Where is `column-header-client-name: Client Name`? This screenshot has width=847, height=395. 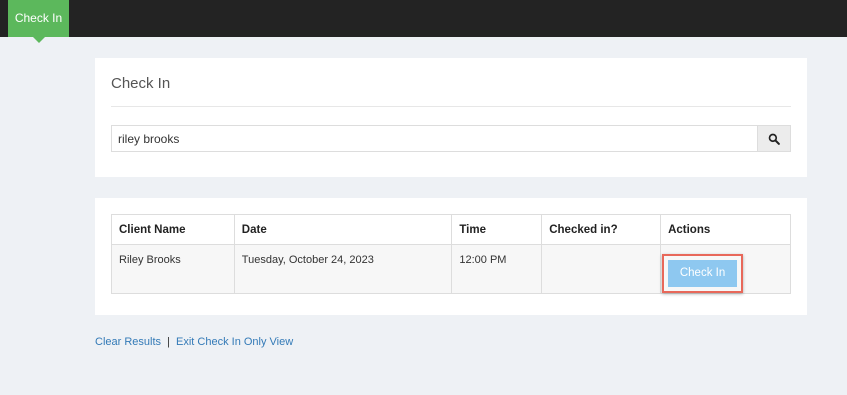
column-header-client-name: Client Name is located at coordinates (173, 229).